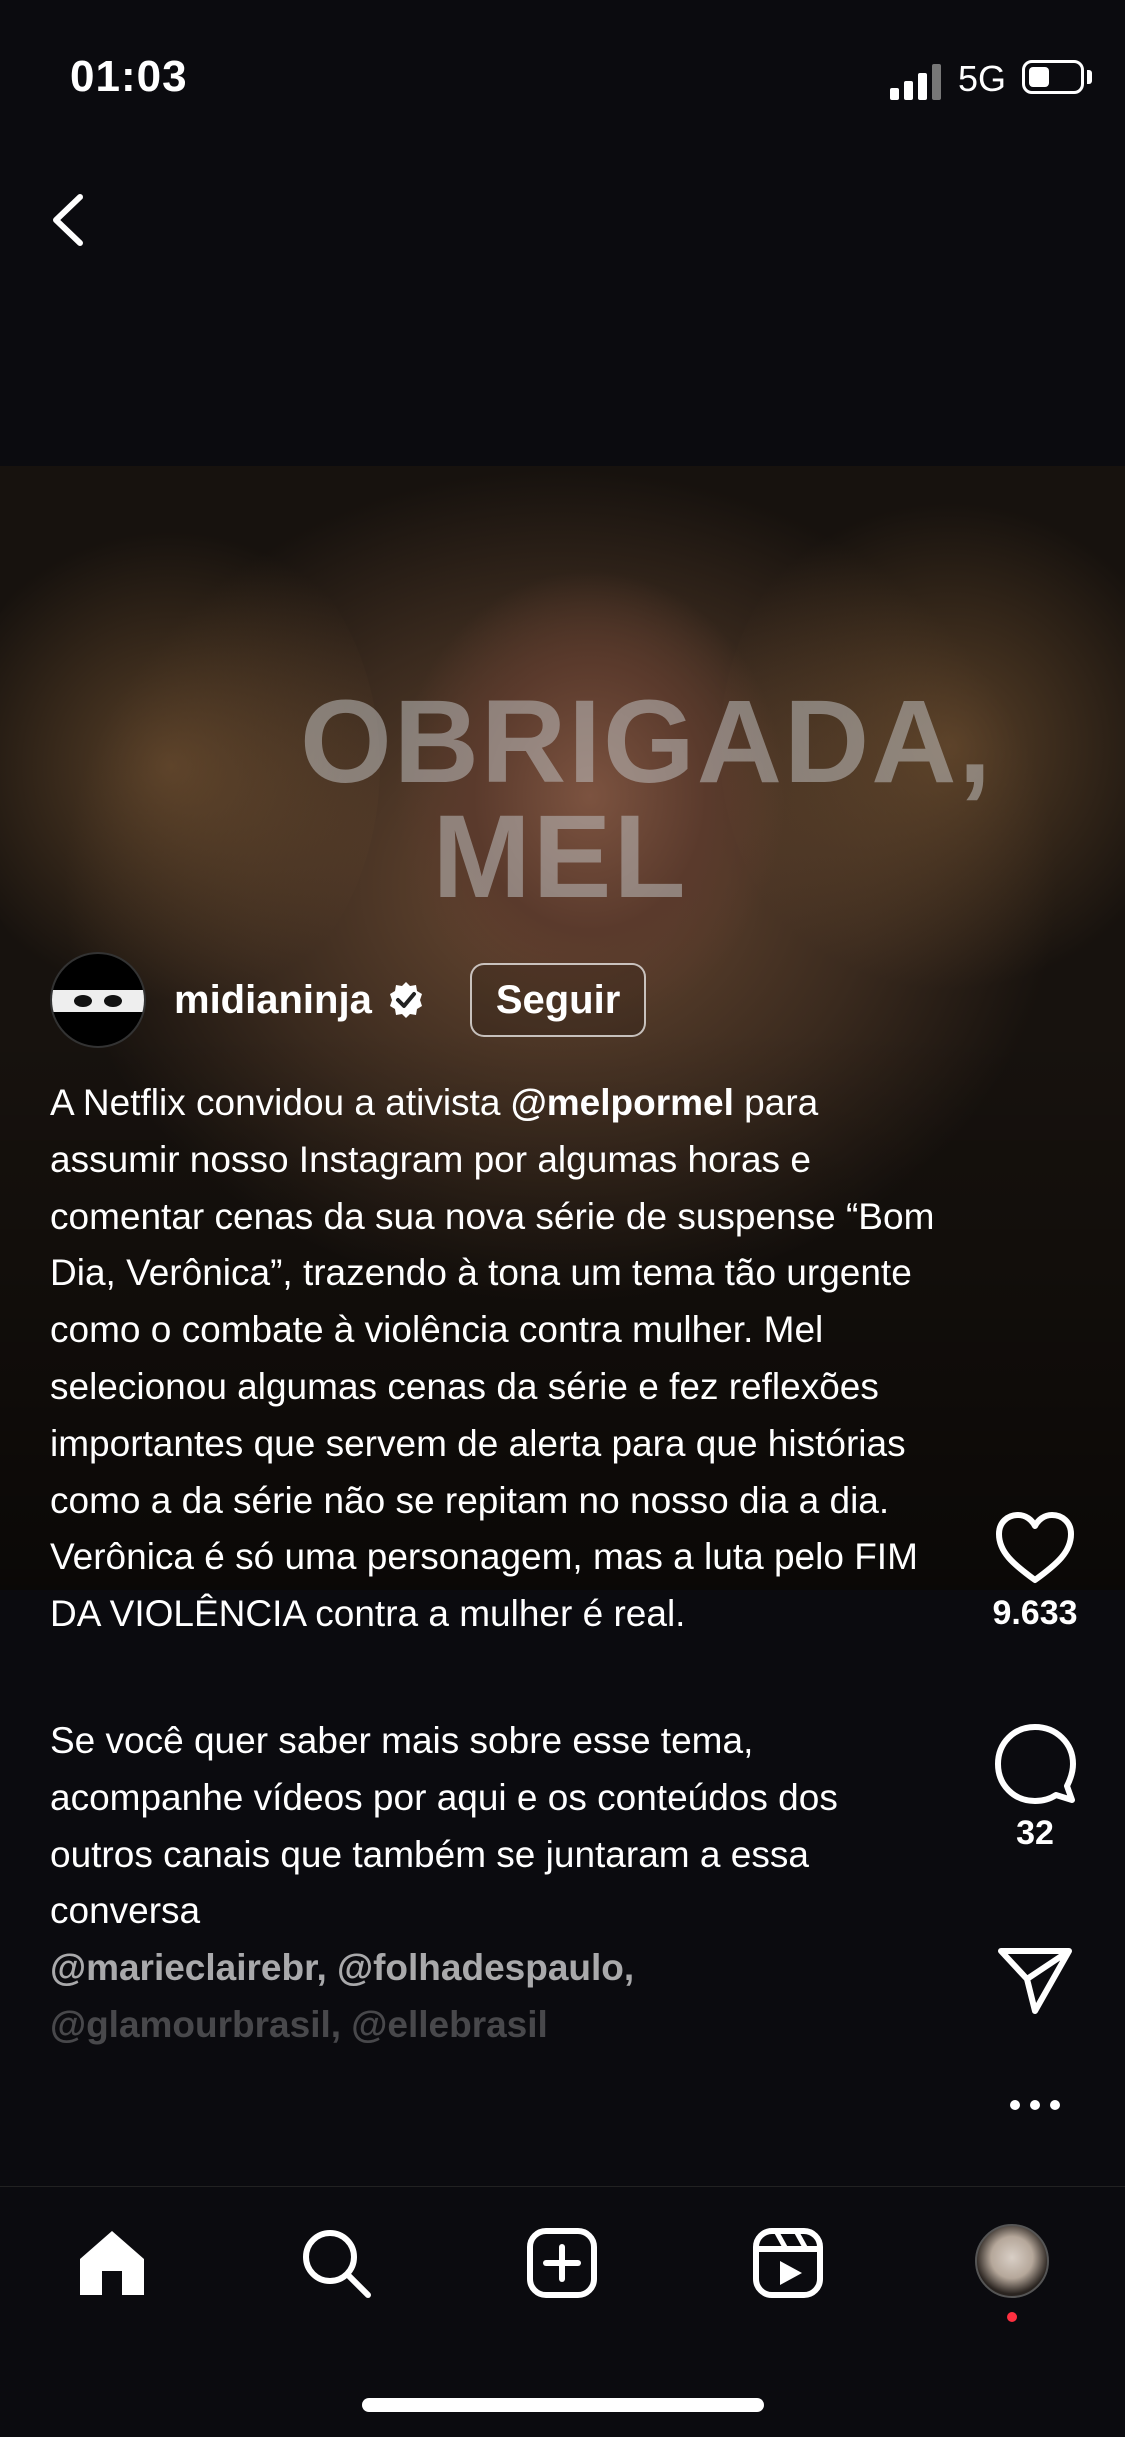 The height and width of the screenshot is (2437, 1125). I want to click on post-header: midianinja Seguir, so click(348, 1000).